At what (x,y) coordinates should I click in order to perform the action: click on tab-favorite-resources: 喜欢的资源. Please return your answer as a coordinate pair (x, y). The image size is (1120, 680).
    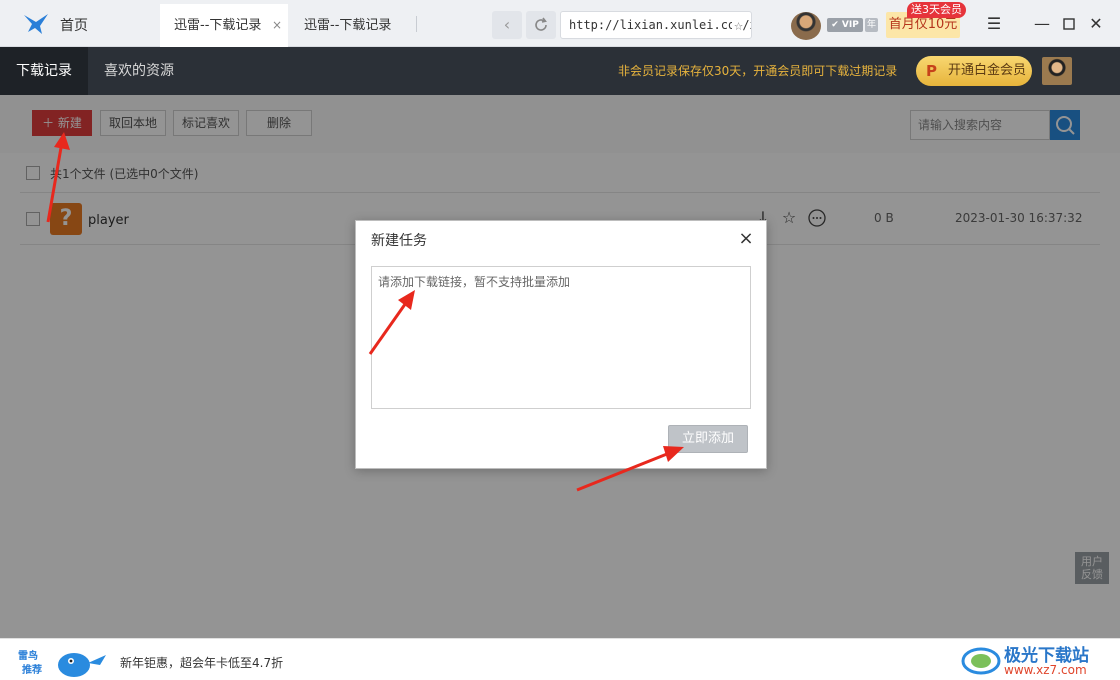
    Looking at the image, I should click on (139, 71).